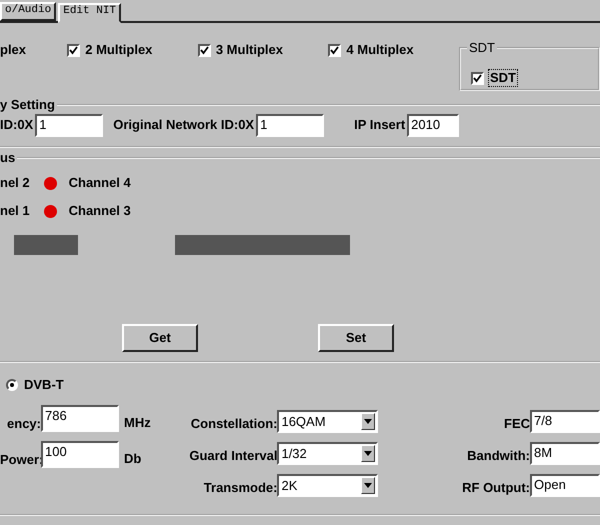 The image size is (600, 525). Describe the element at coordinates (250, 50) in the screenshot. I see `checkbox-label: 3 Multiplex` at that location.